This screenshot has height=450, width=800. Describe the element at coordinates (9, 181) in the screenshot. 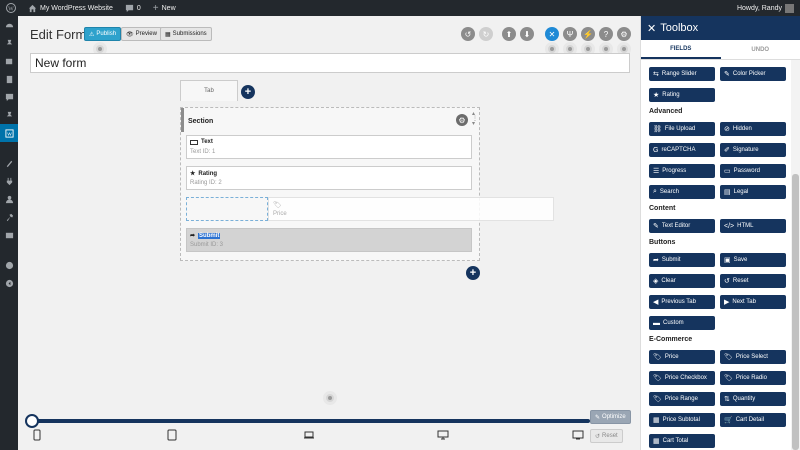

I see `plugins-icon` at that location.